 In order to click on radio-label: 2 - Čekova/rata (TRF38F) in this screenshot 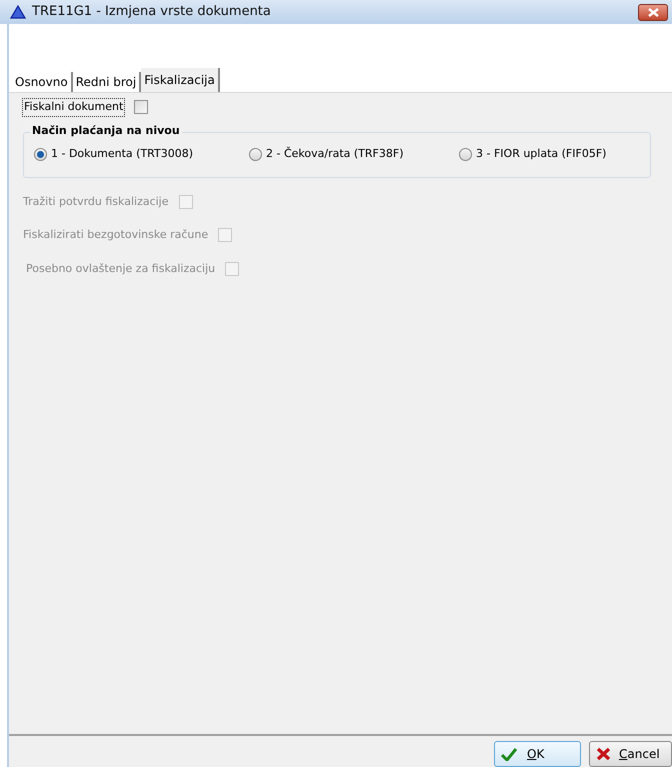, I will do `click(335, 154)`.